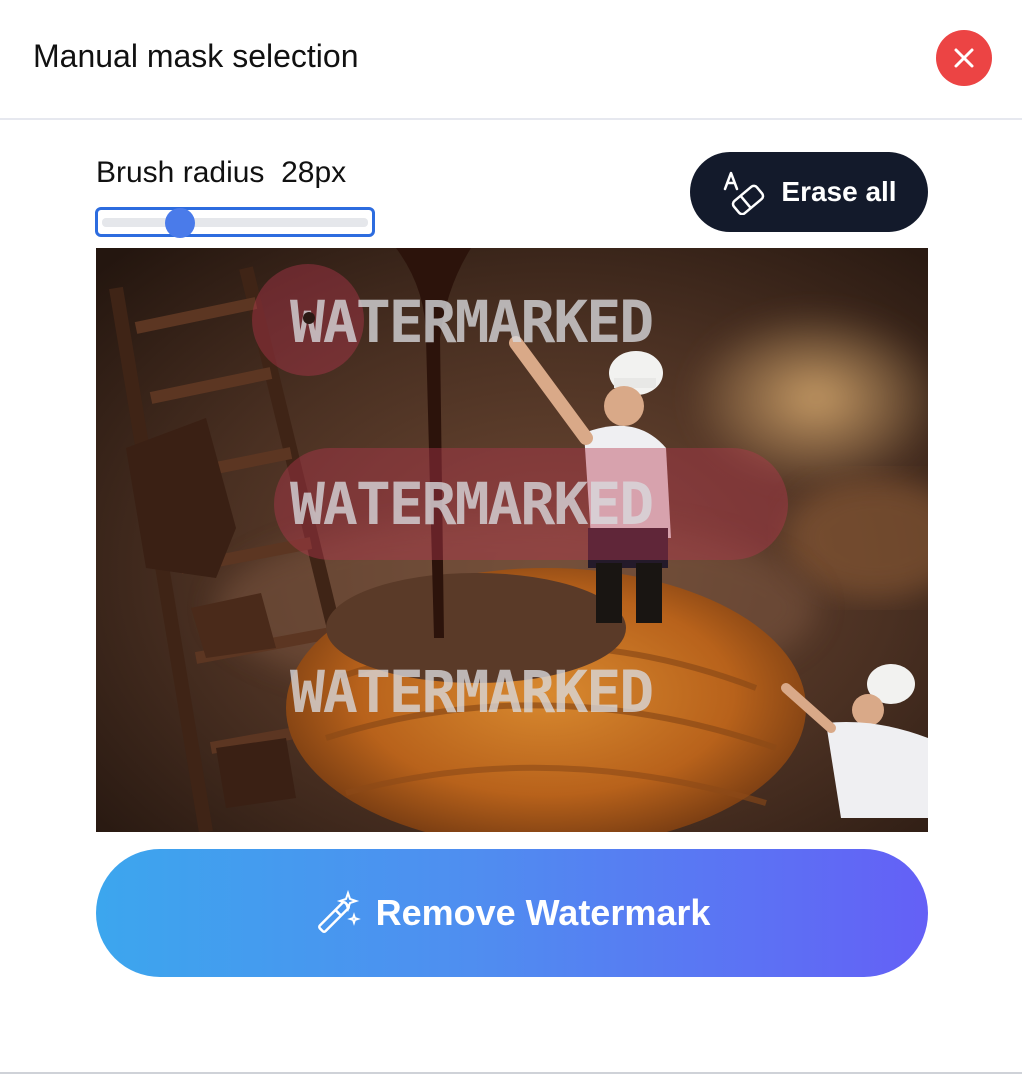 The image size is (1022, 1074). I want to click on remove-watermark-button: Remove Watermark, so click(512, 913).